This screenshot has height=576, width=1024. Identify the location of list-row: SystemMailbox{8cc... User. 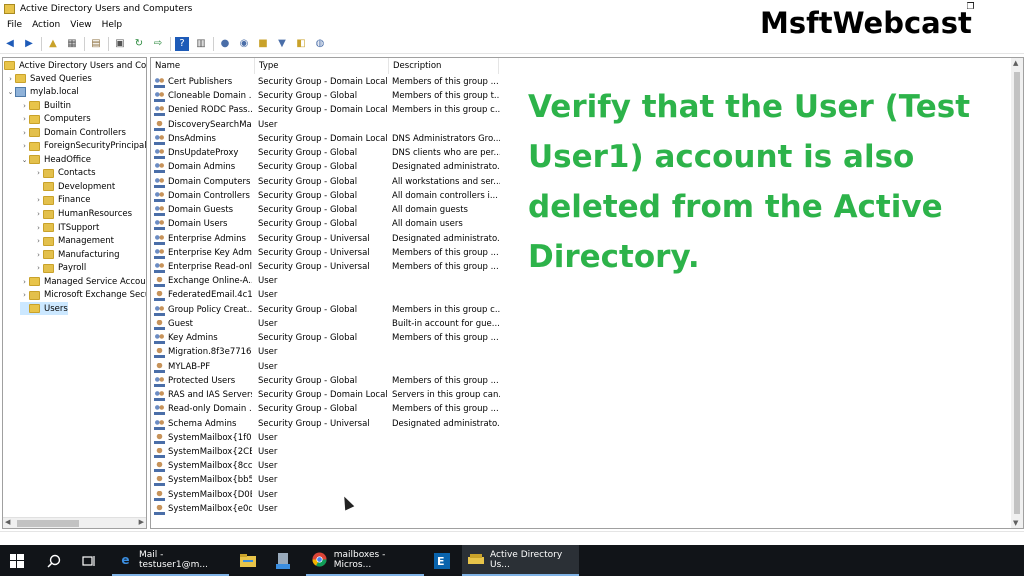
(326, 467).